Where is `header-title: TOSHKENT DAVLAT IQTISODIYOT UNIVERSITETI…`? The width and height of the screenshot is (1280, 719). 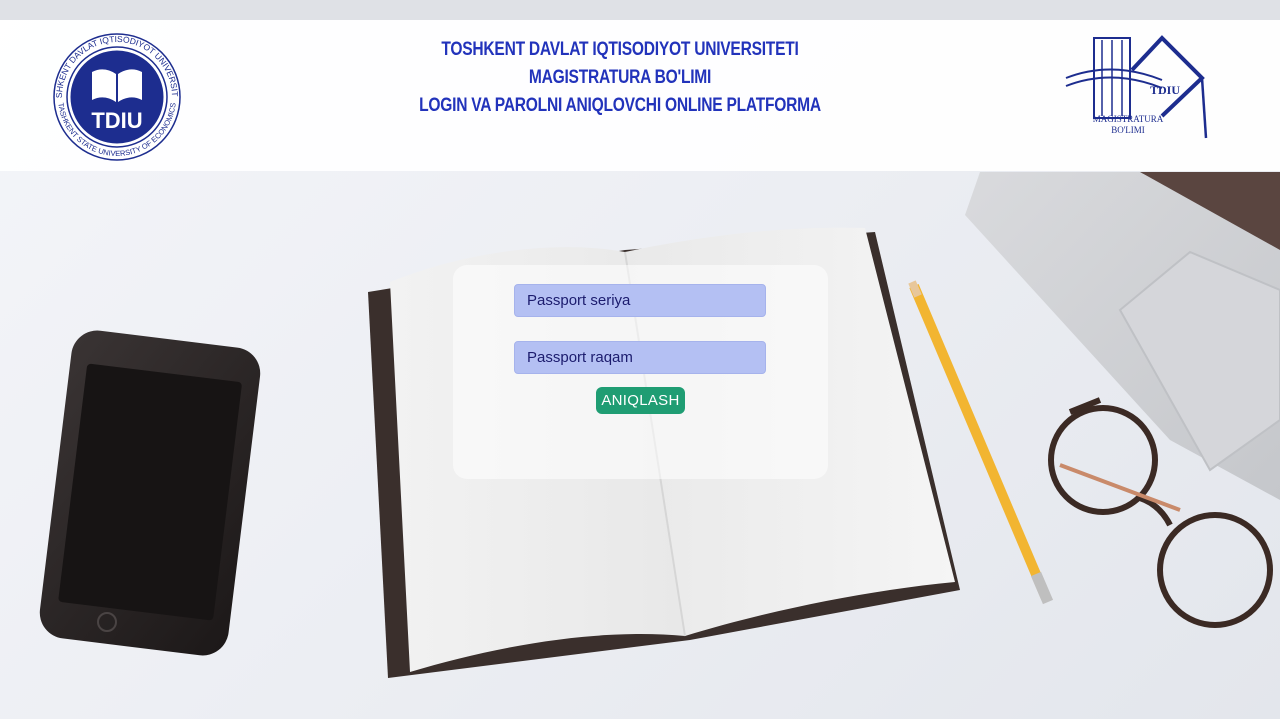
header-title: TOSHKENT DAVLAT IQTISODIYOT UNIVERSITETI… is located at coordinates (620, 78).